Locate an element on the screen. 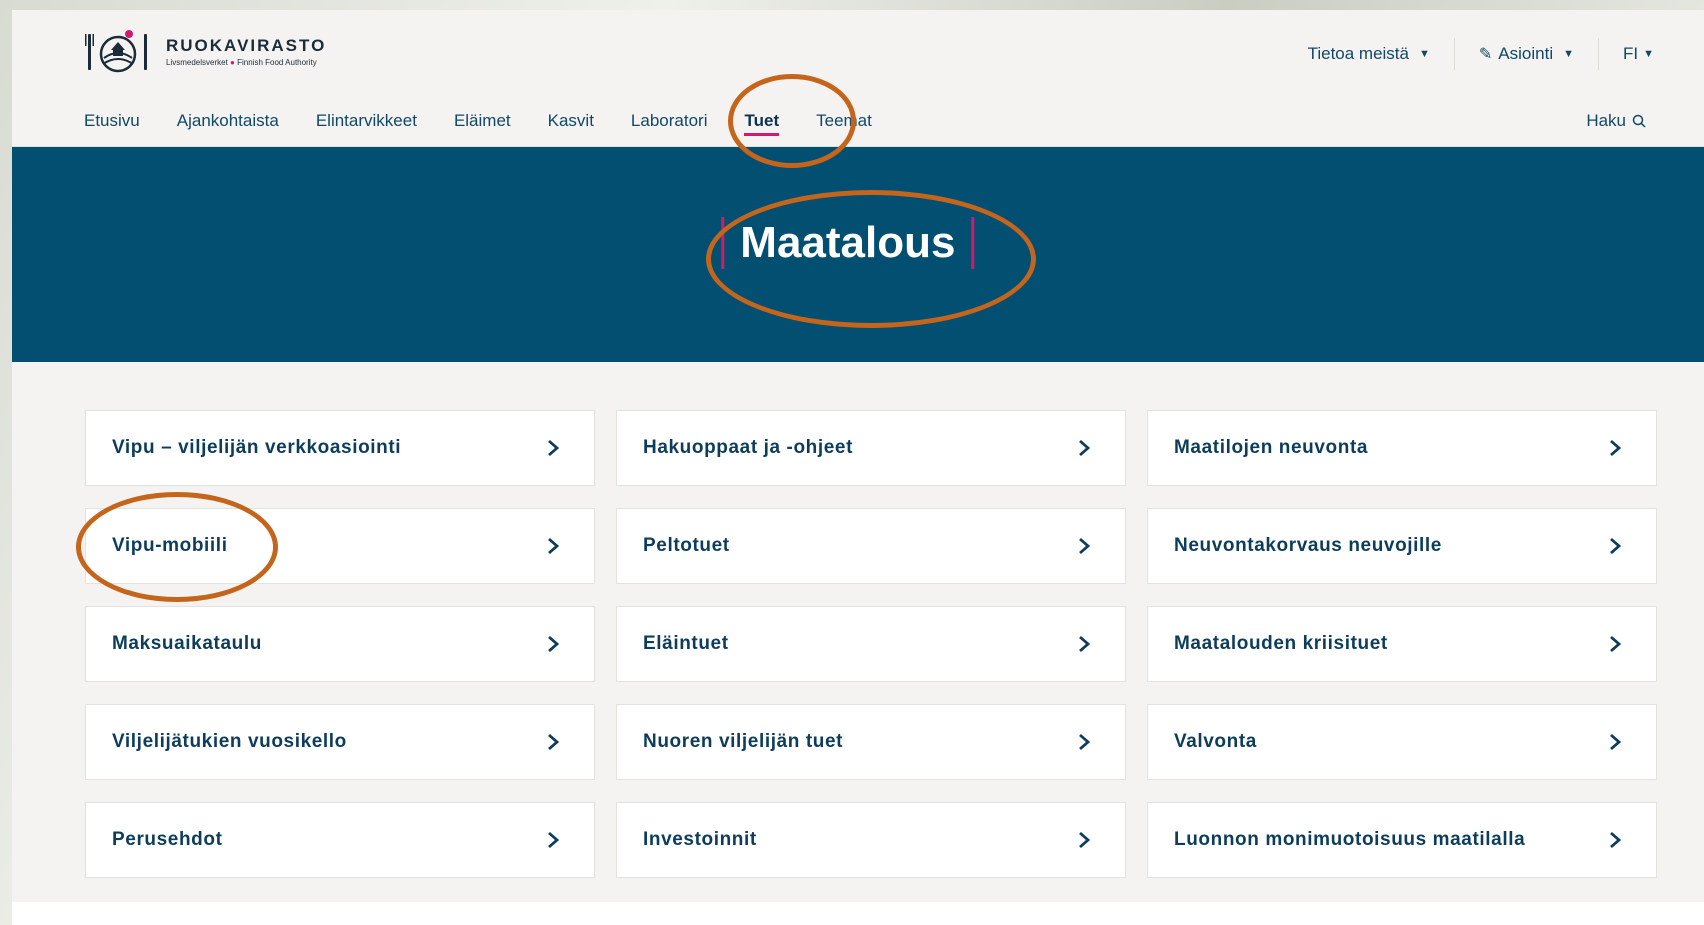  nav-item-laboratoriot: Laboratori is located at coordinates (669, 121).